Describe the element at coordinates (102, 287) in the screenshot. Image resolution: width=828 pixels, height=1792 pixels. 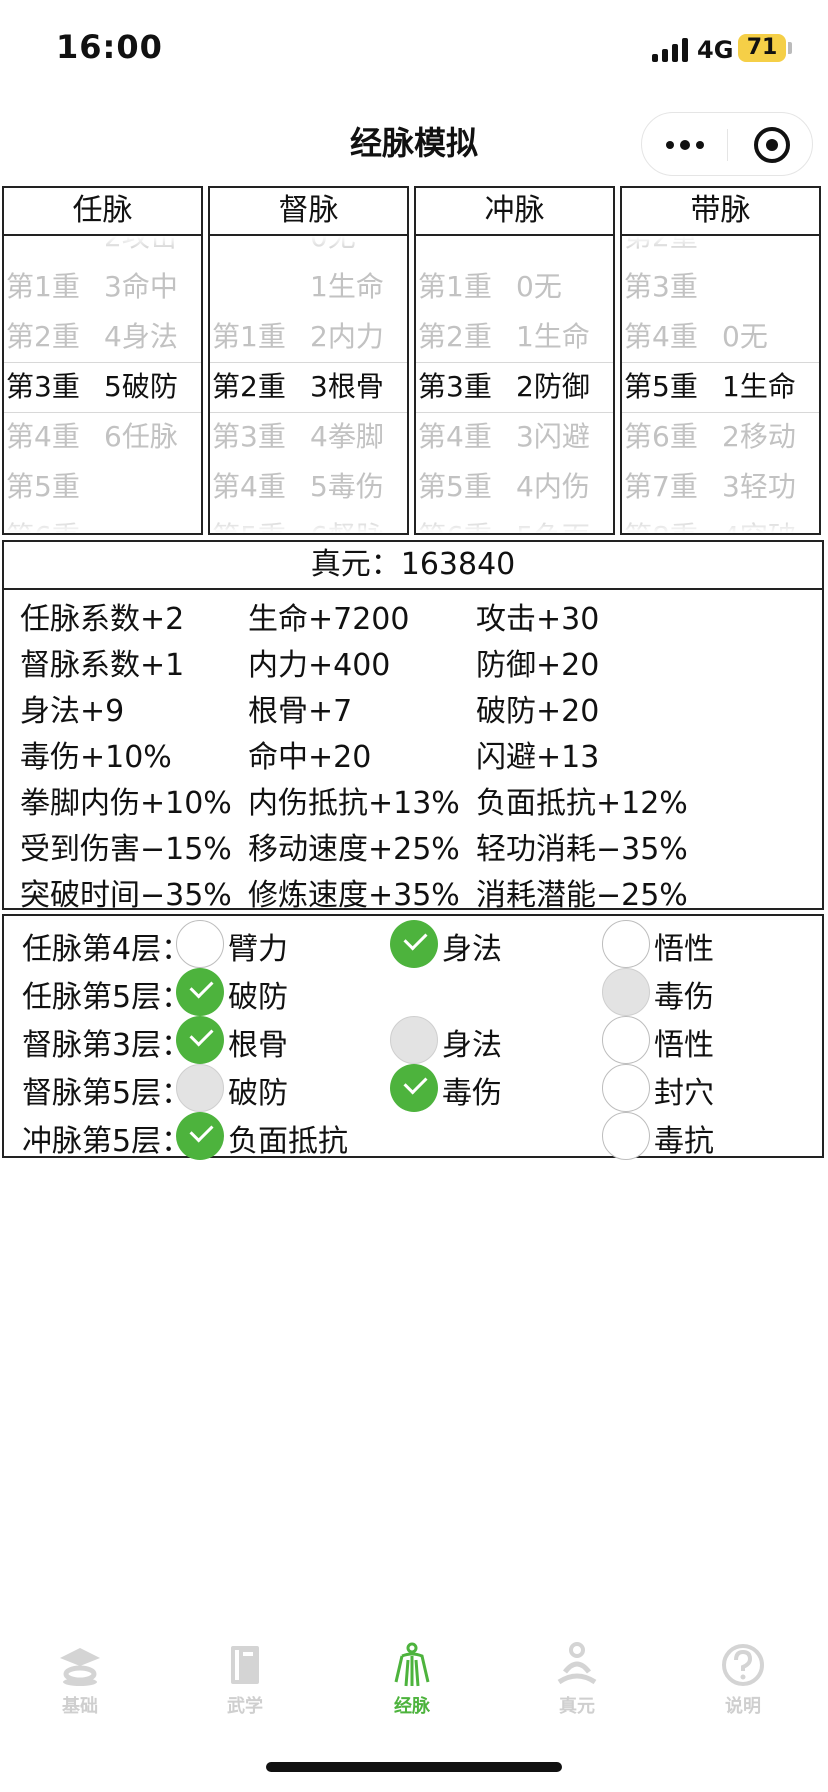
I see `picker-row: 第1重 3命中` at that location.